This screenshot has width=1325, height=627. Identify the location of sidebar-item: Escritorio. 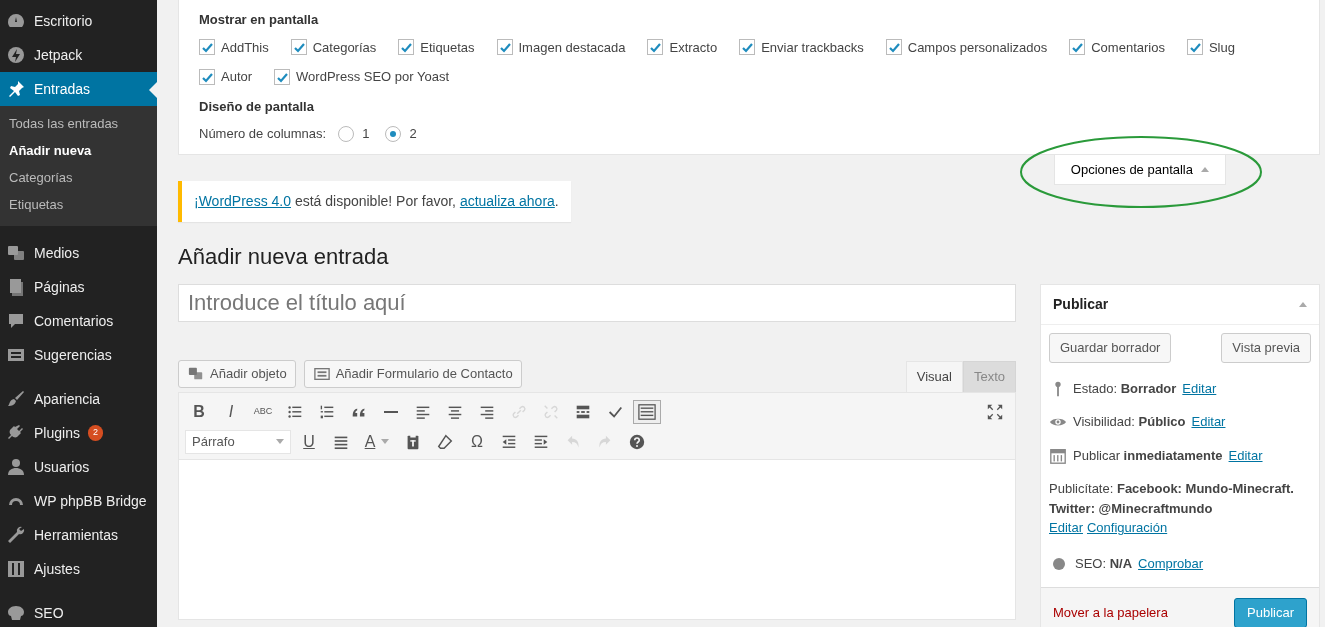
(78, 21).